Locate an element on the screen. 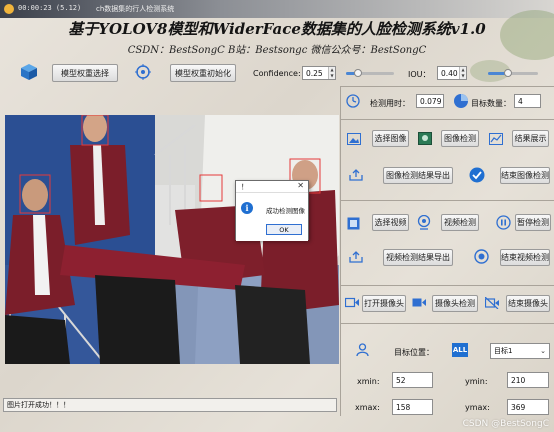  pie-icon is located at coordinates (461, 101).